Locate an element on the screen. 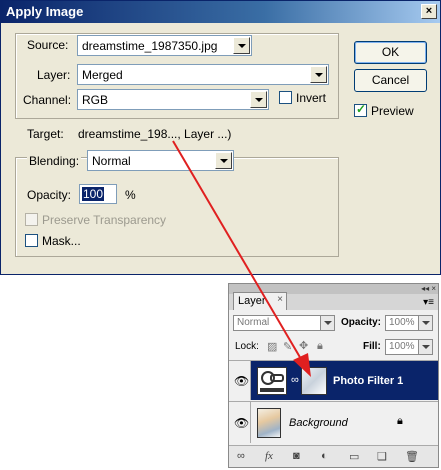 The height and width of the screenshot is (470, 441). preview-label: Preview is located at coordinates (392, 111).